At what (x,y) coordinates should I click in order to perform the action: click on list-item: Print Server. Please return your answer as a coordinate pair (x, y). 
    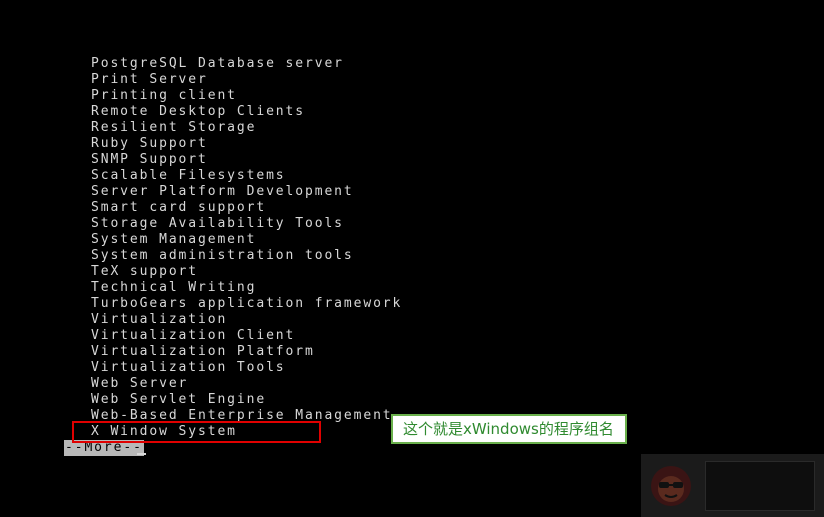
    Looking at the image, I should click on (149, 79).